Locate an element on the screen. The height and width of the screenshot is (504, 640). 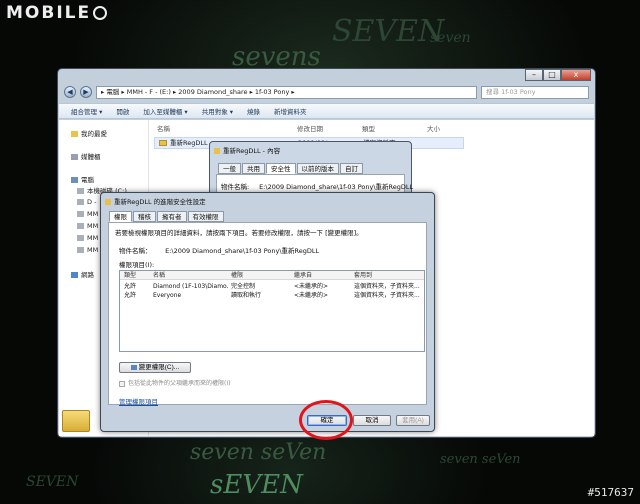
highlight-circle is located at coordinates (326, 420).